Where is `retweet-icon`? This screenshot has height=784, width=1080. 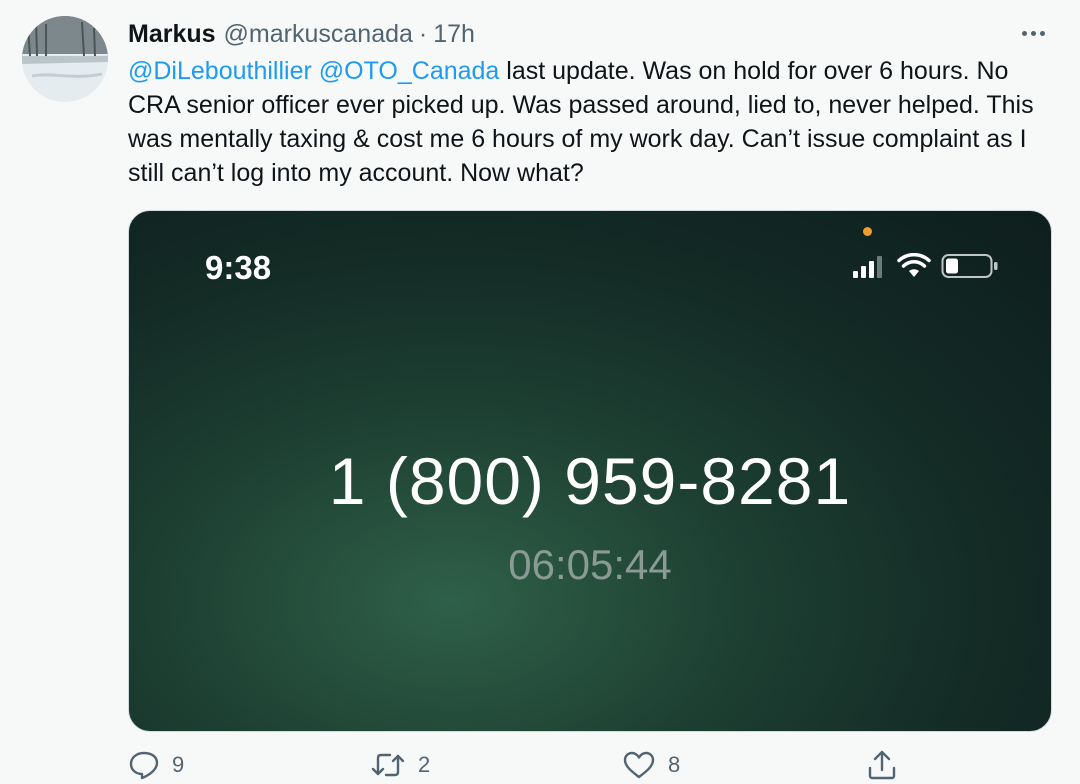 retweet-icon is located at coordinates (388, 765).